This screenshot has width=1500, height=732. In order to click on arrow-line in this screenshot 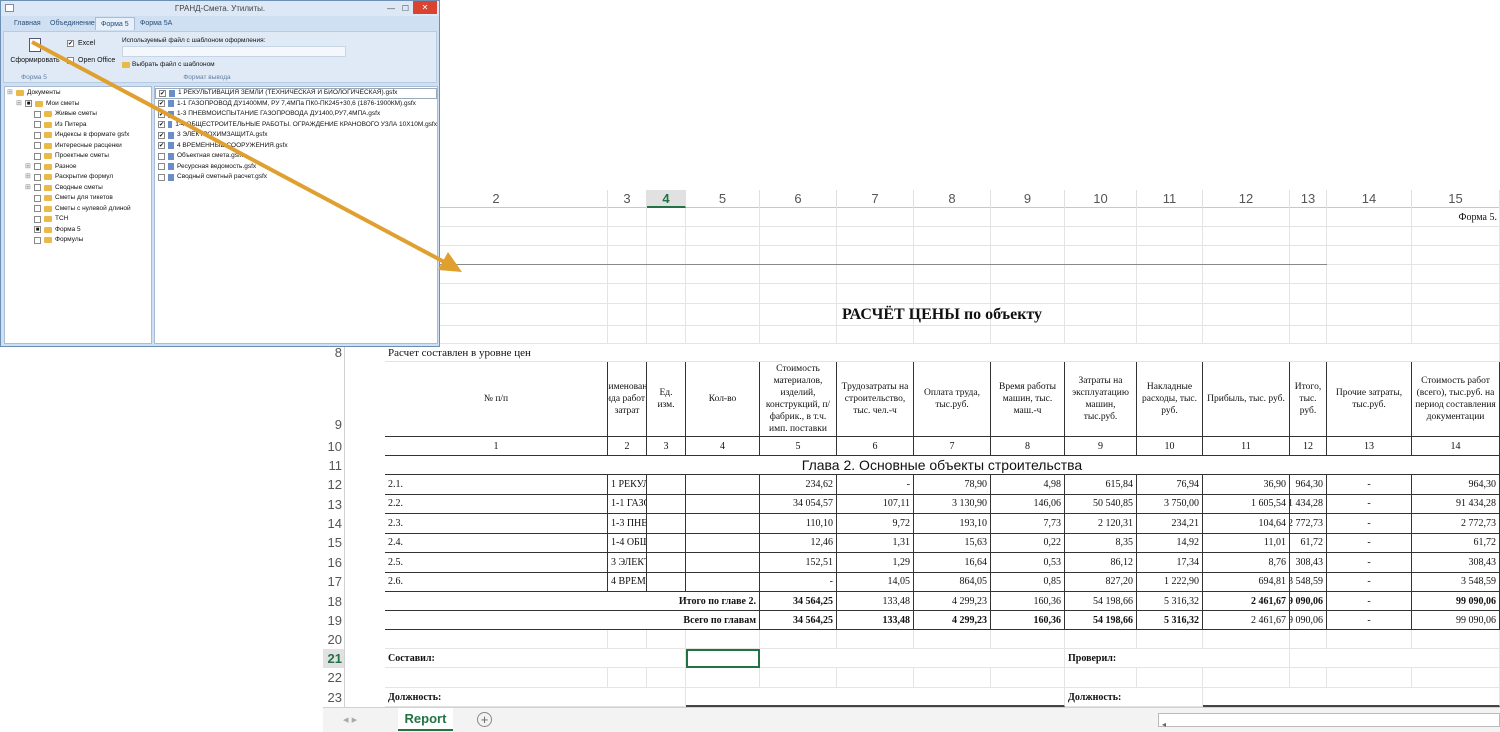, I will do `click(240, 153)`.